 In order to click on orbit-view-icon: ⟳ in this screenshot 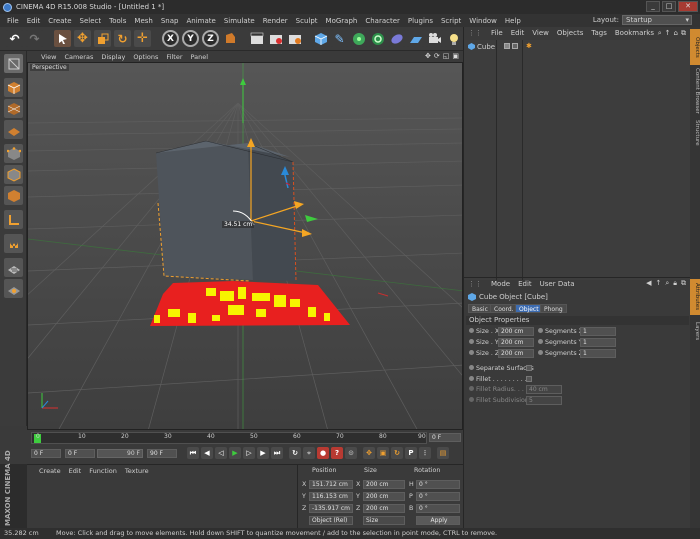, I will do `click(437, 56)`.